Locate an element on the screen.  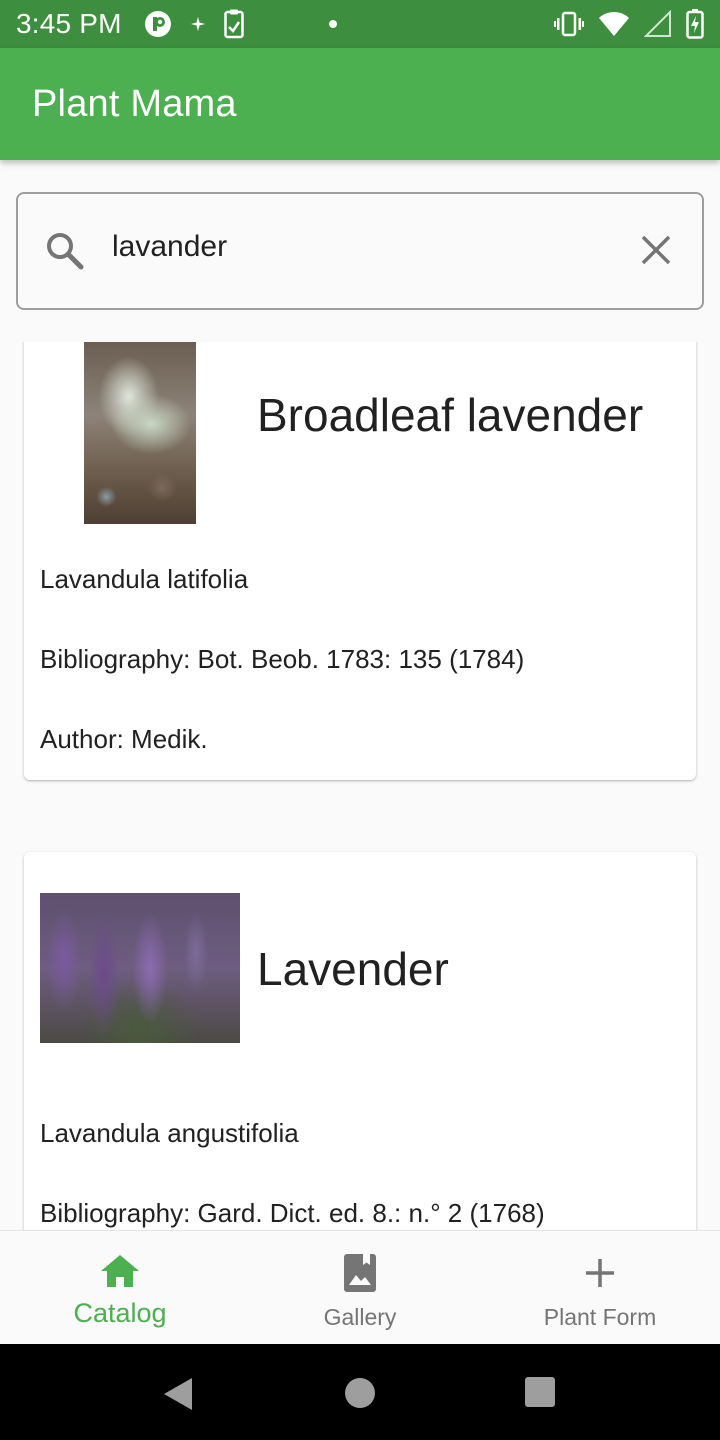
status-bar: 3:45 PM is located at coordinates (360, 24).